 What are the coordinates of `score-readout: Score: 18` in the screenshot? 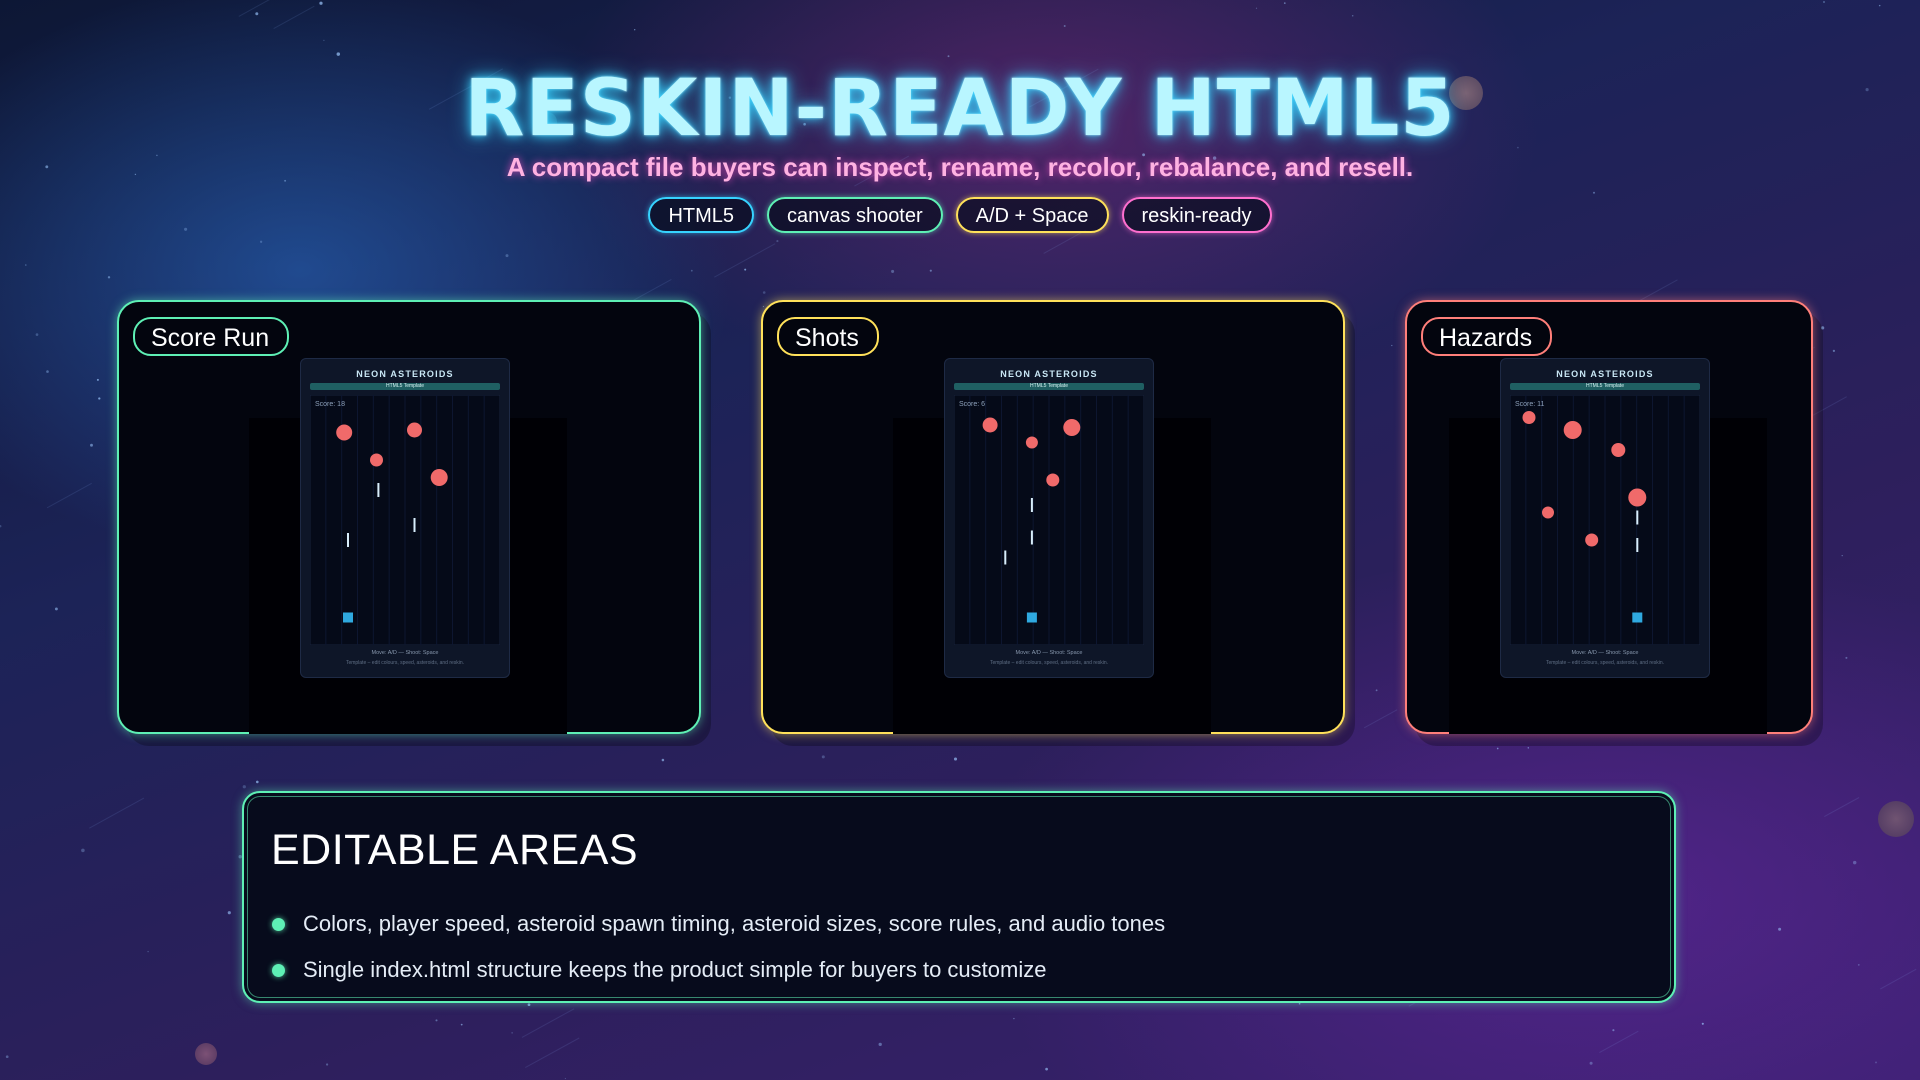 It's located at (330, 404).